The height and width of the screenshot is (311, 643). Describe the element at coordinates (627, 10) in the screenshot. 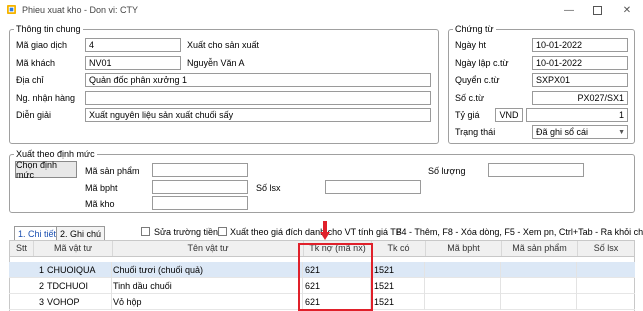

I see `close-icon: ✕` at that location.